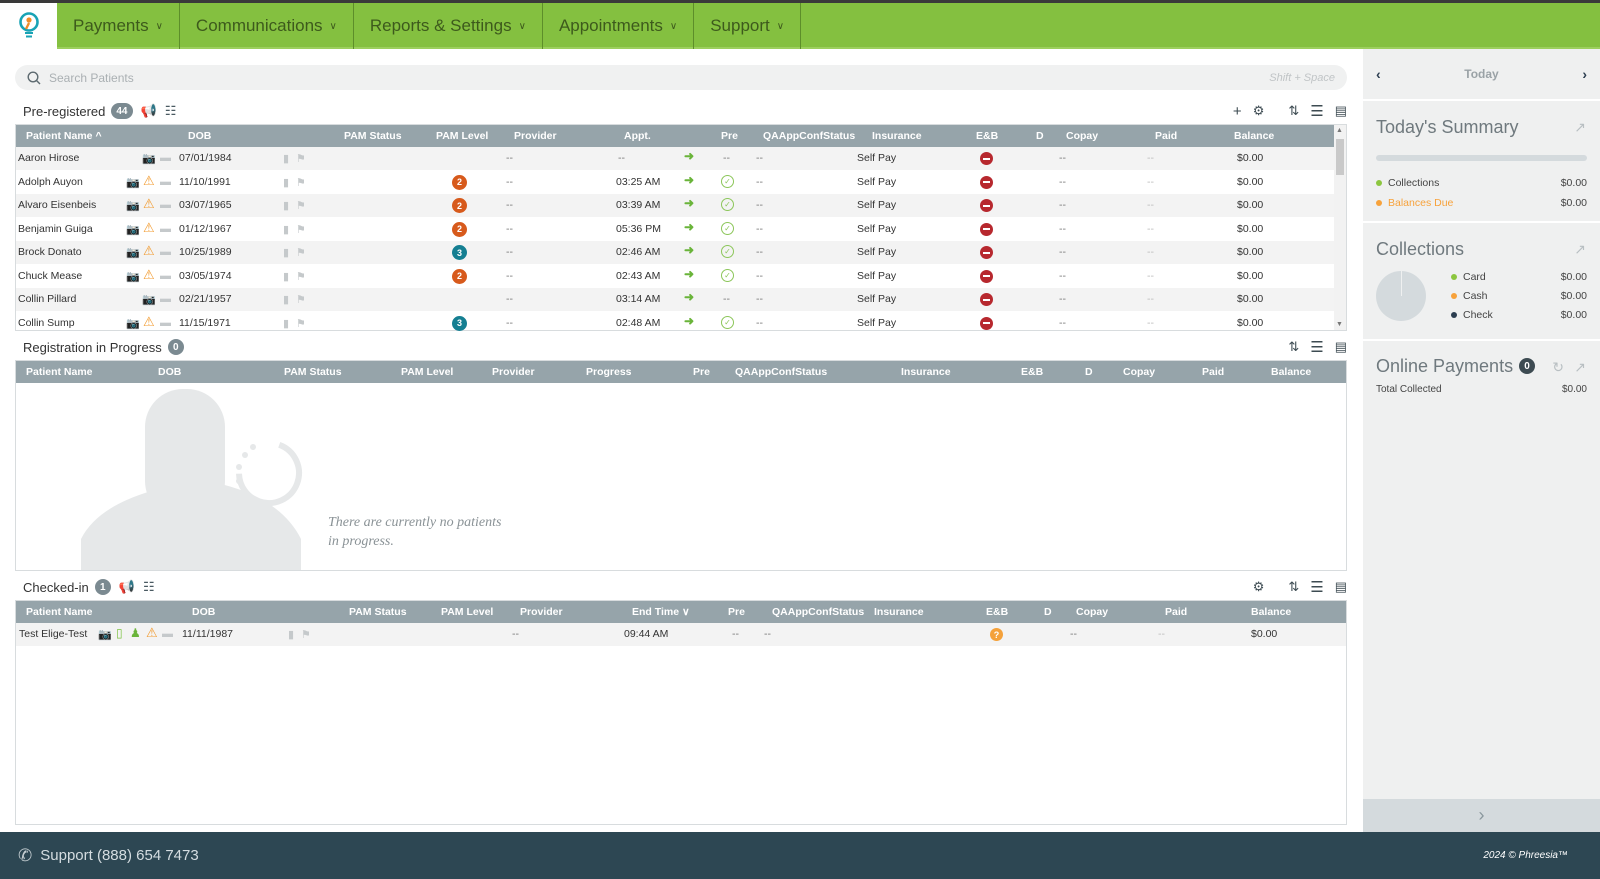 The height and width of the screenshot is (879, 1600). What do you see at coordinates (171, 111) in the screenshot?
I see `filter-sliders-icon: ☷` at bounding box center [171, 111].